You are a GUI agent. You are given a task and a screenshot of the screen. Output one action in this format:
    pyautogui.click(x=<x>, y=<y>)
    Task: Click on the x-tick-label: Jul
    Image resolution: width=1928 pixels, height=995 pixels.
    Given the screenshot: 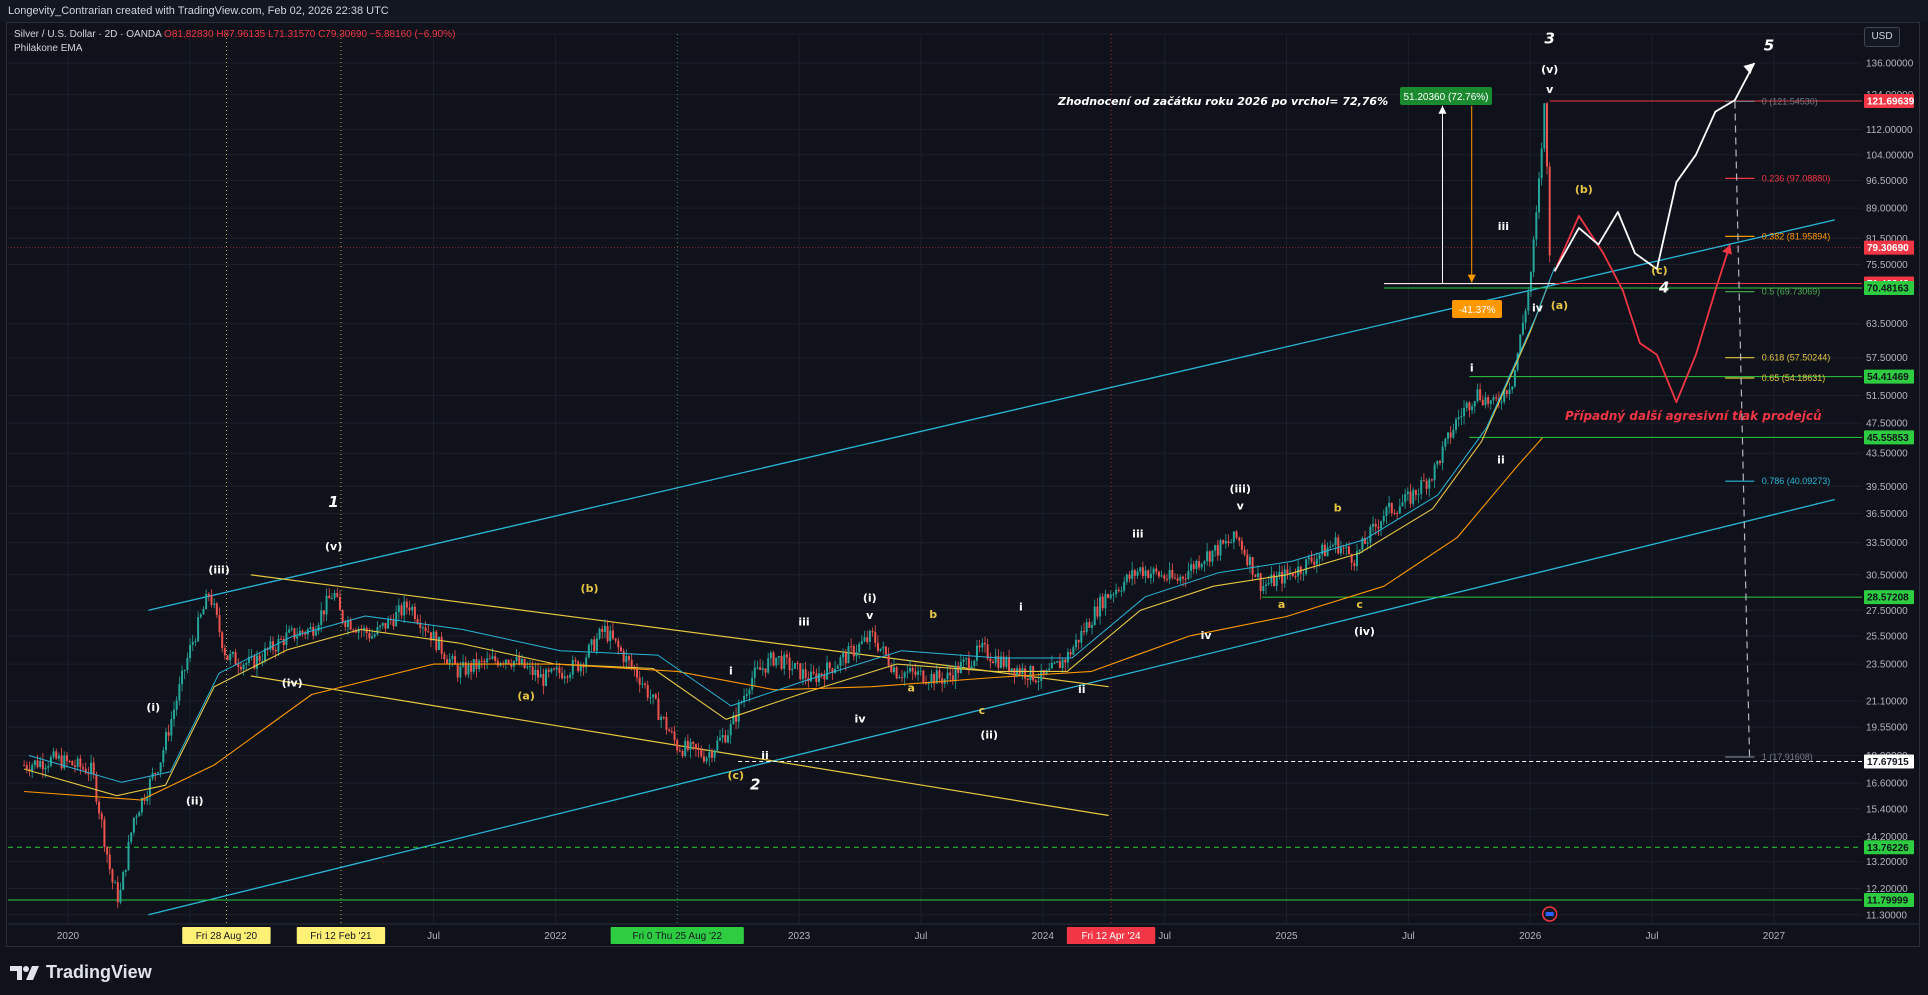 What is the action you would take?
    pyautogui.click(x=1164, y=936)
    